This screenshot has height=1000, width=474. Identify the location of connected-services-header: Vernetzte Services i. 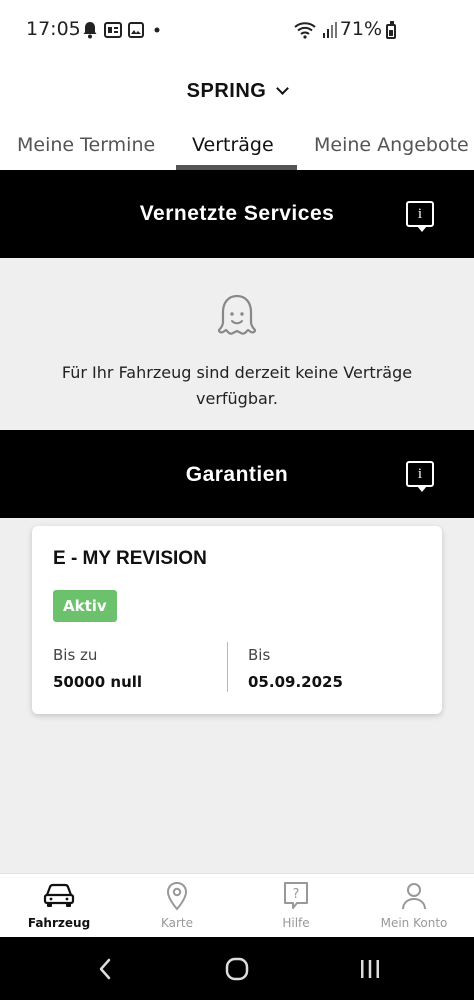
(237, 214).